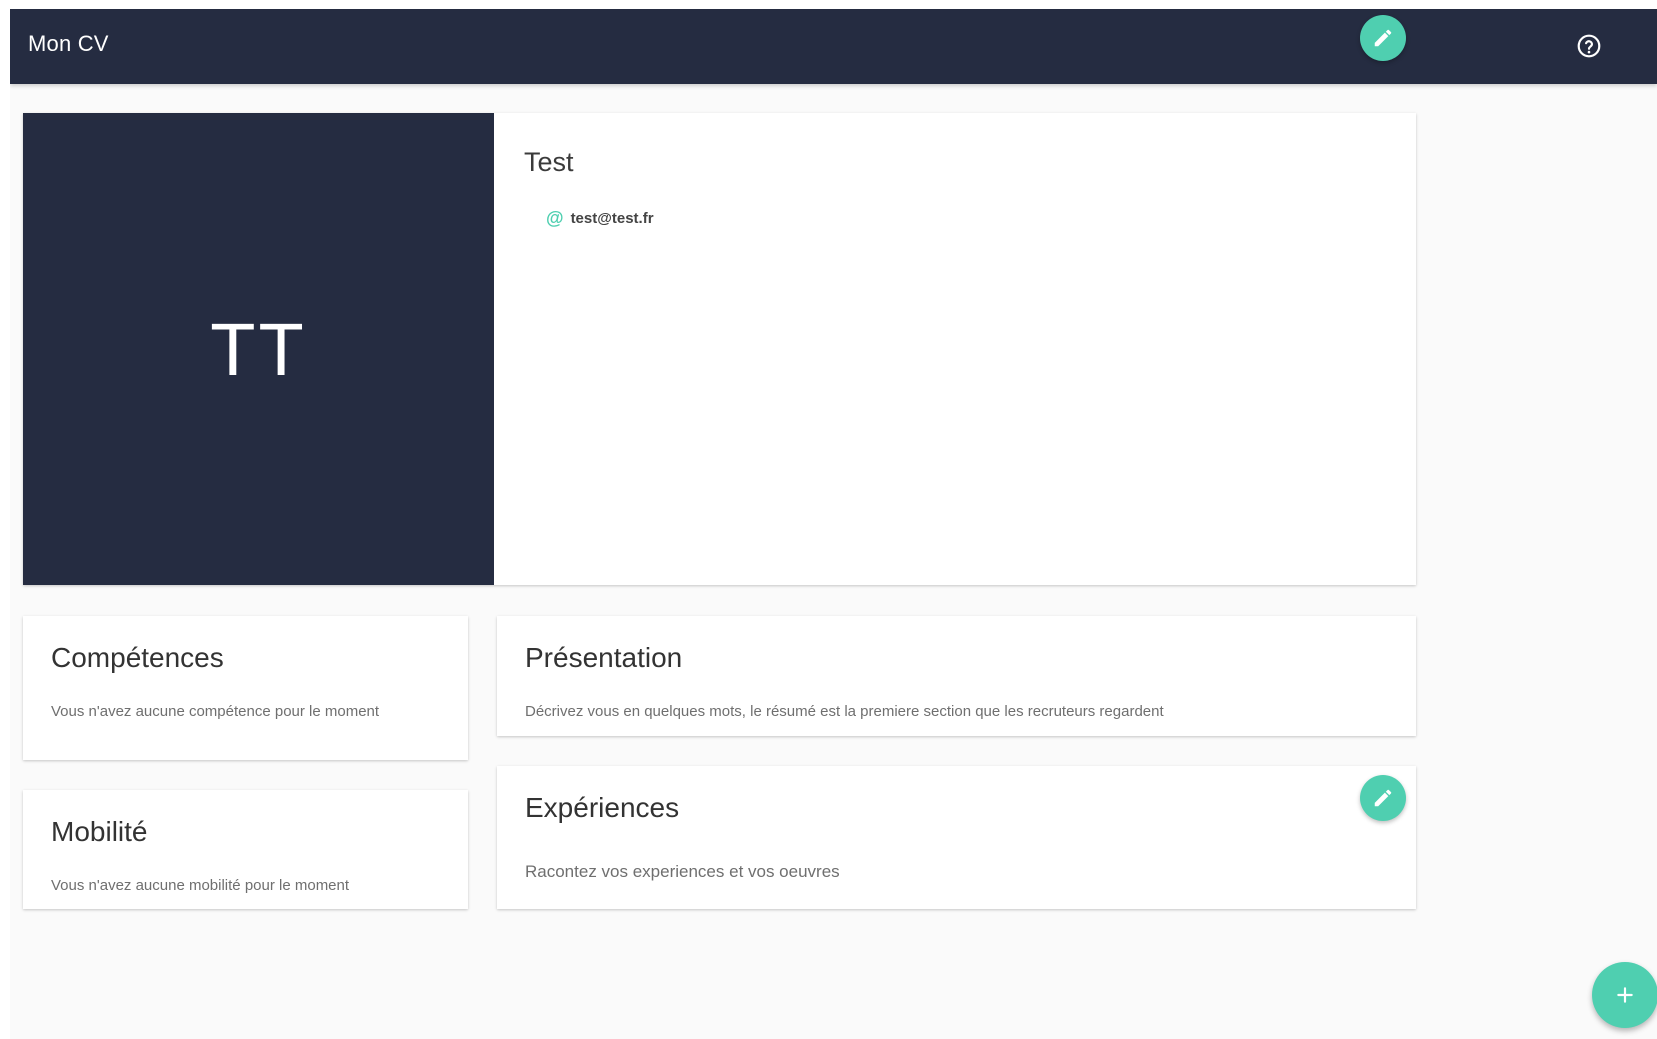  I want to click on profile-email: test@test.fr, so click(612, 218).